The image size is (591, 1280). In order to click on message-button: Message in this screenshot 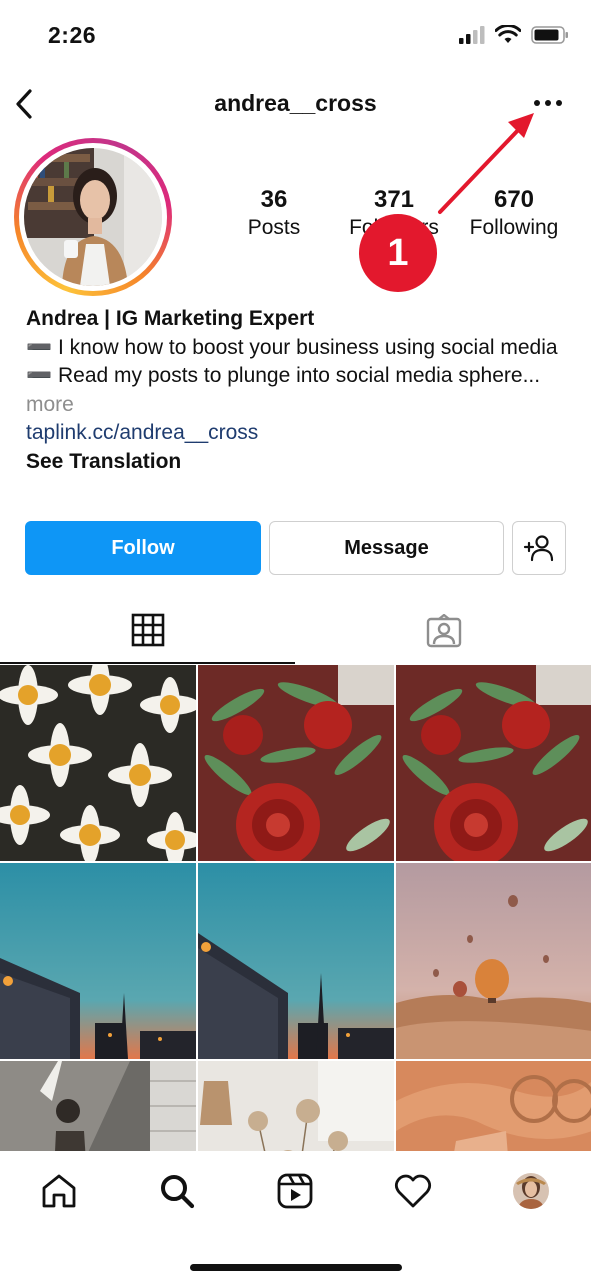, I will do `click(386, 548)`.